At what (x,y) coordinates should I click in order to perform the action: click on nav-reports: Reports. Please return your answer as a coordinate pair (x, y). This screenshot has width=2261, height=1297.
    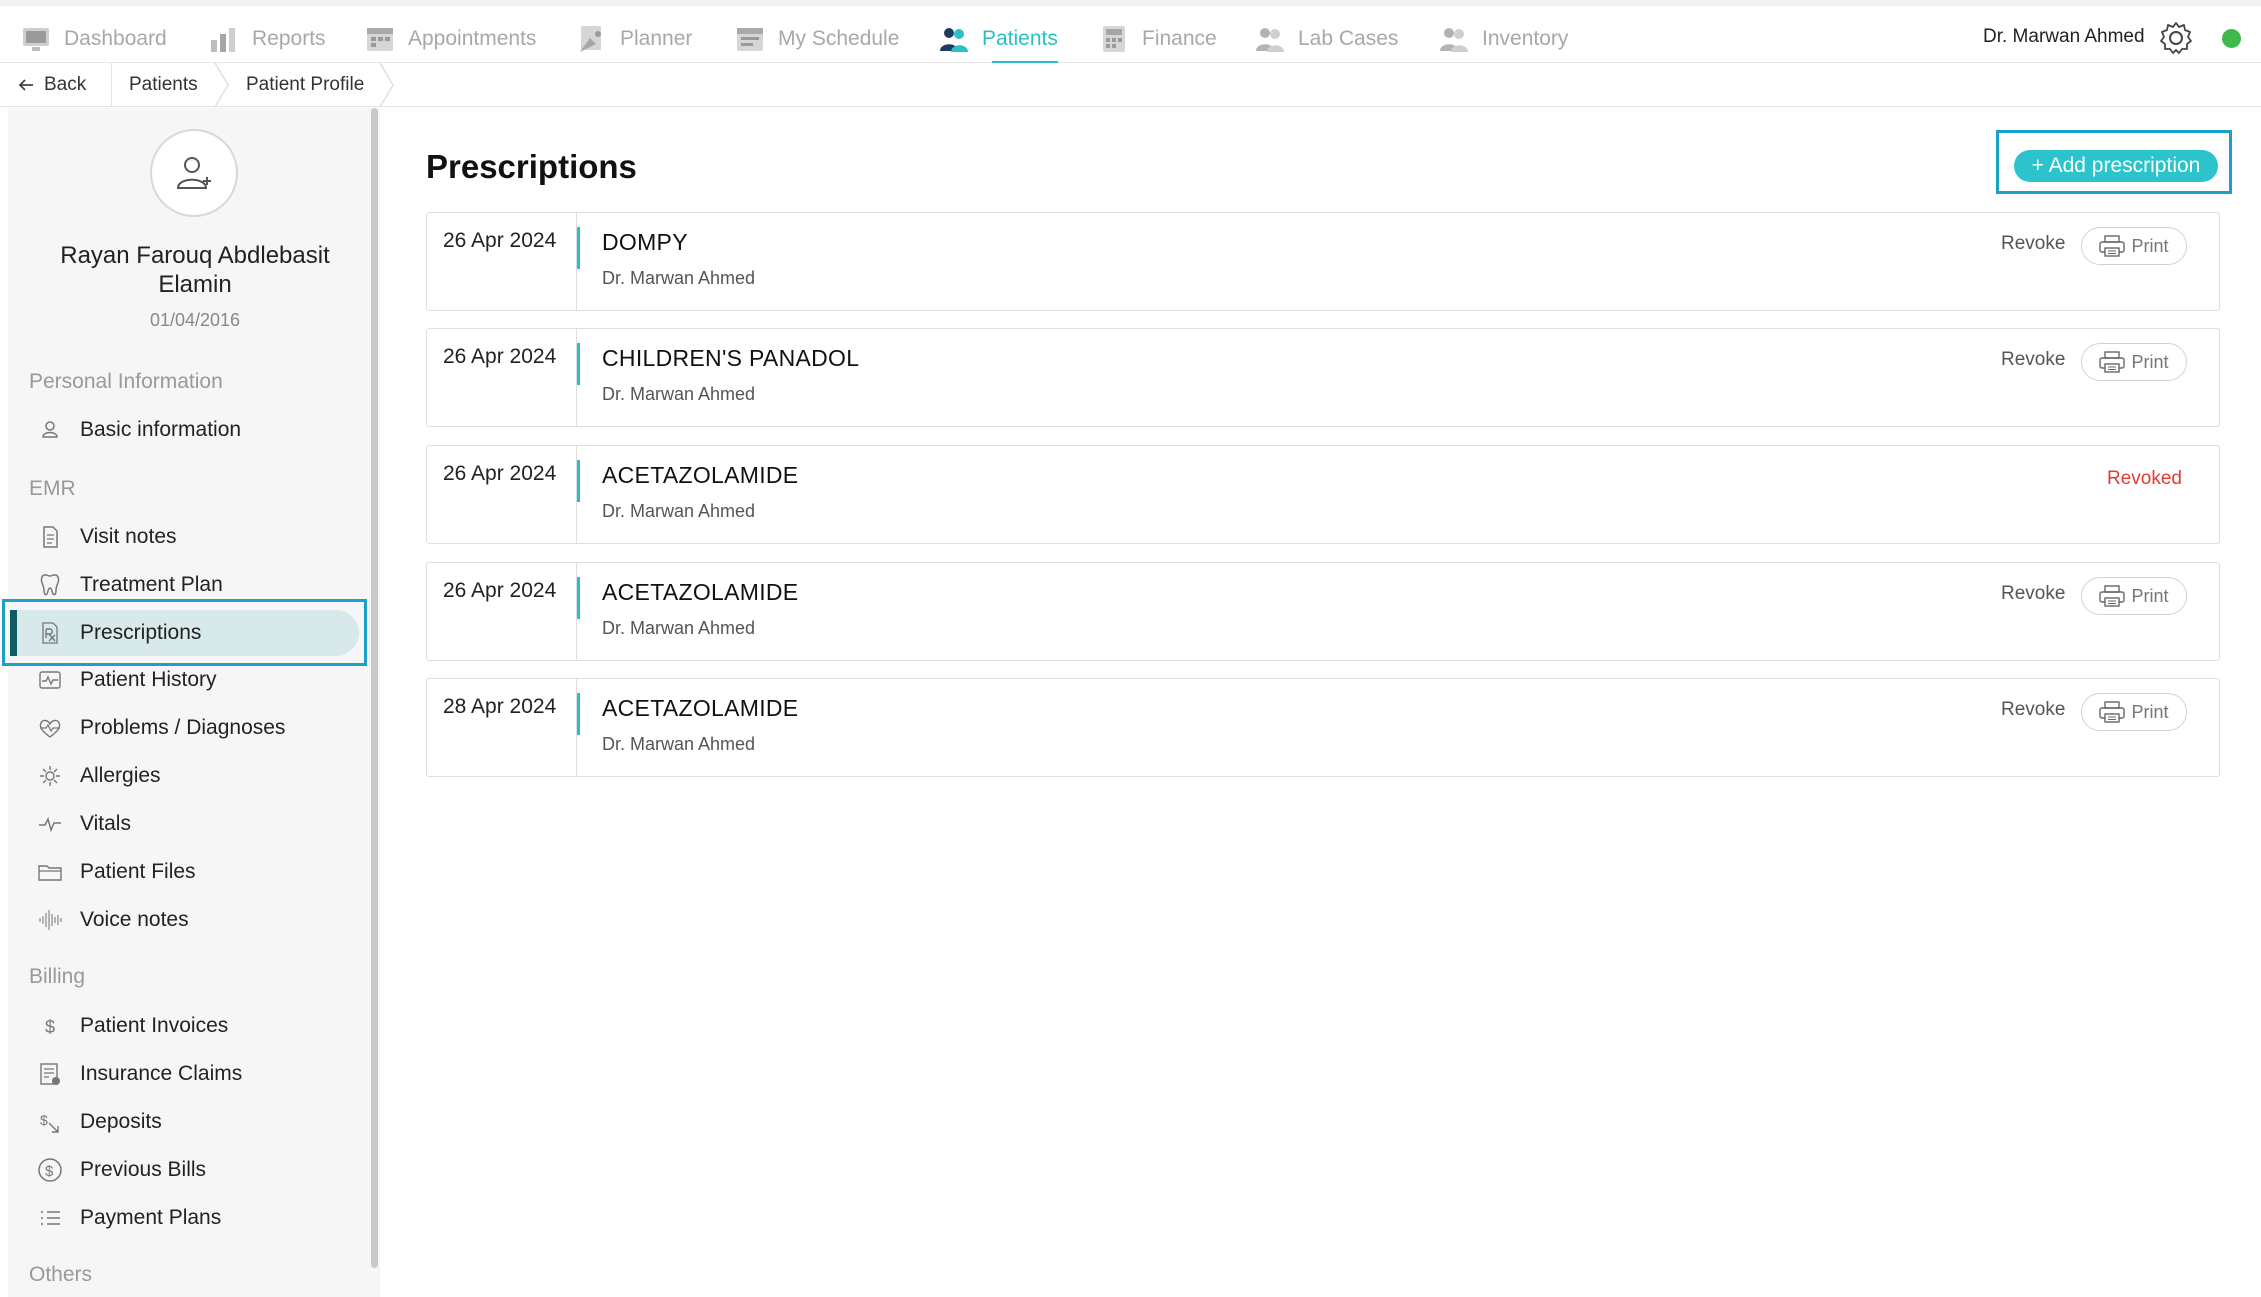
    Looking at the image, I should click on (267, 39).